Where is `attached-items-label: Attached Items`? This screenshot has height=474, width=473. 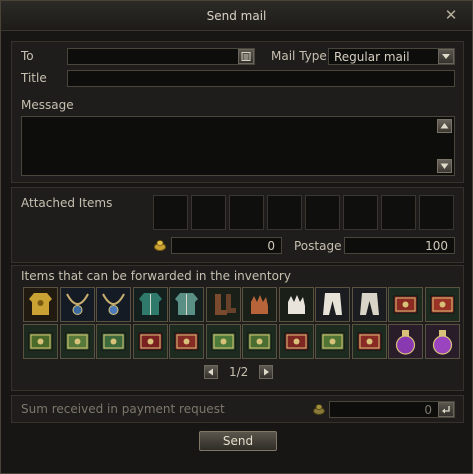 attached-items-label: Attached Items is located at coordinates (67, 203).